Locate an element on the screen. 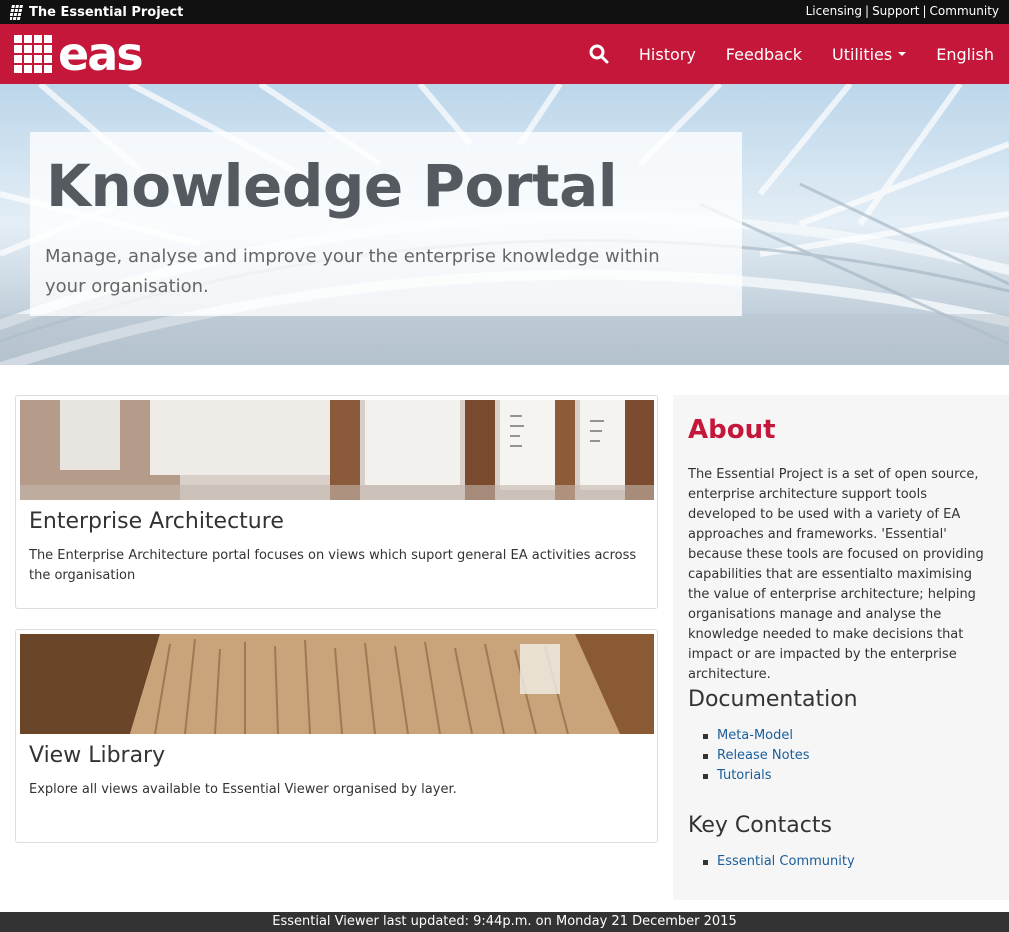 The image size is (1009, 932). card-title: View Library is located at coordinates (97, 755).